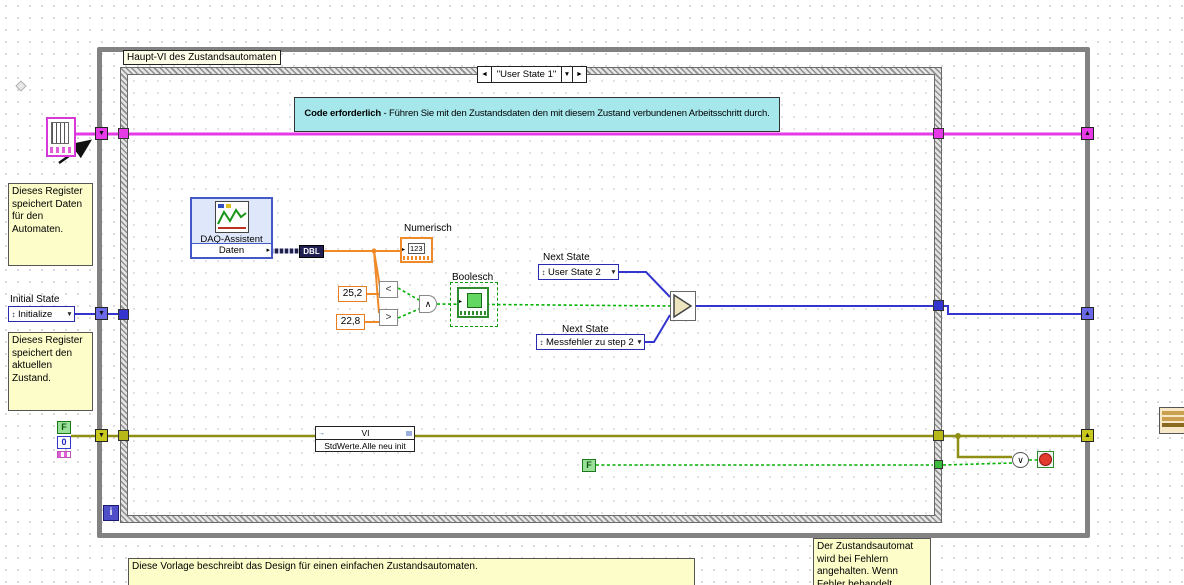  I want to click on enum-user-state-2: ↕ User State 2 ▼, so click(578, 272).